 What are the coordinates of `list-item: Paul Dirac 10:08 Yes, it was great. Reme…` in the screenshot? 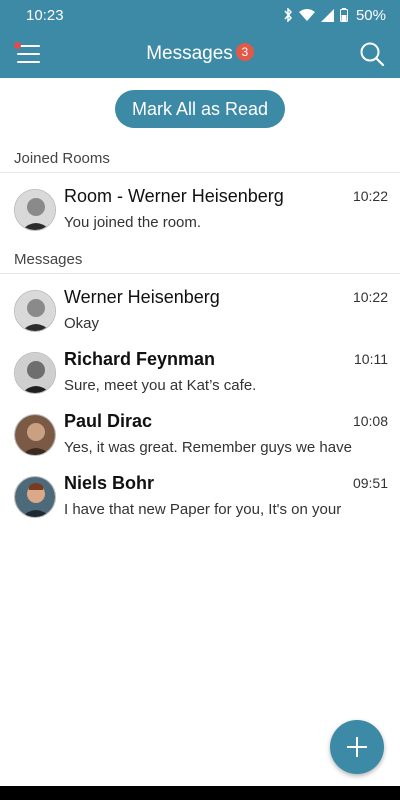 It's located at (200, 434).